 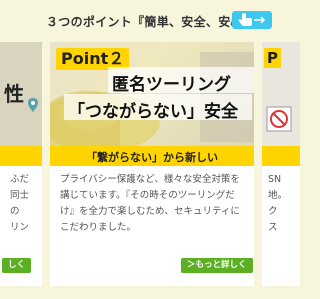 What do you see at coordinates (275, 179) in the screenshot?
I see `text-line: SN` at bounding box center [275, 179].